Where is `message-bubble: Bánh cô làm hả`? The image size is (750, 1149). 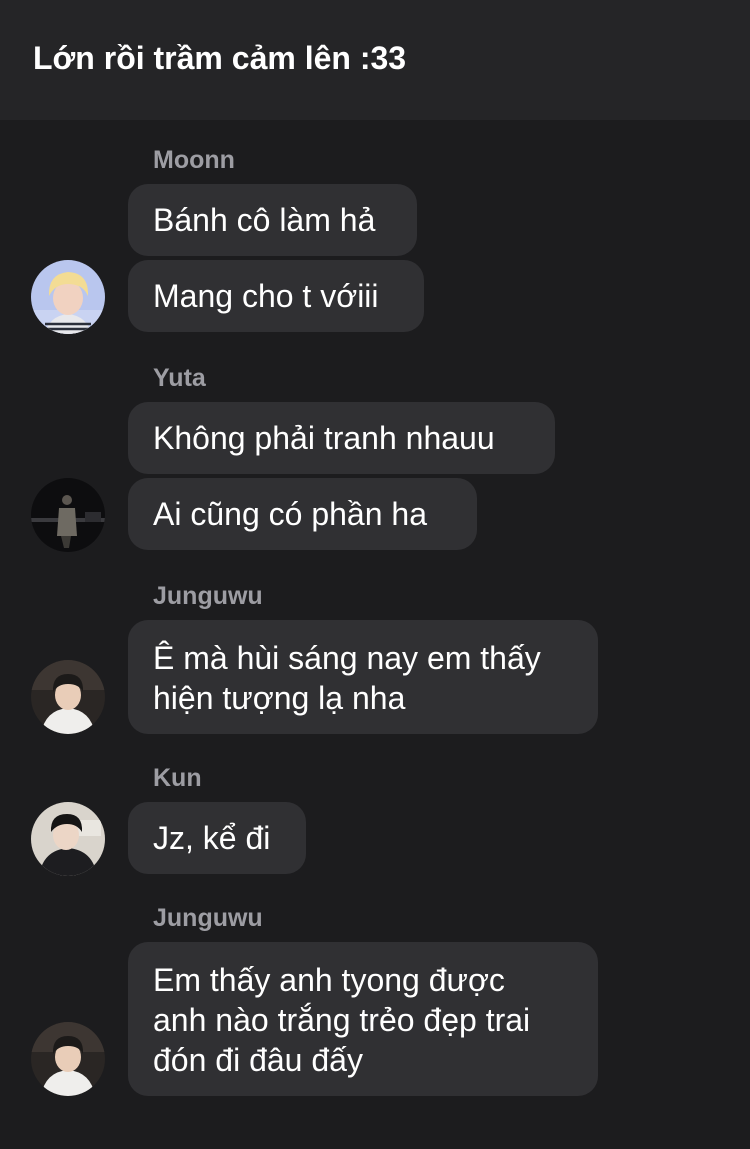 message-bubble: Bánh cô làm hả is located at coordinates (272, 220).